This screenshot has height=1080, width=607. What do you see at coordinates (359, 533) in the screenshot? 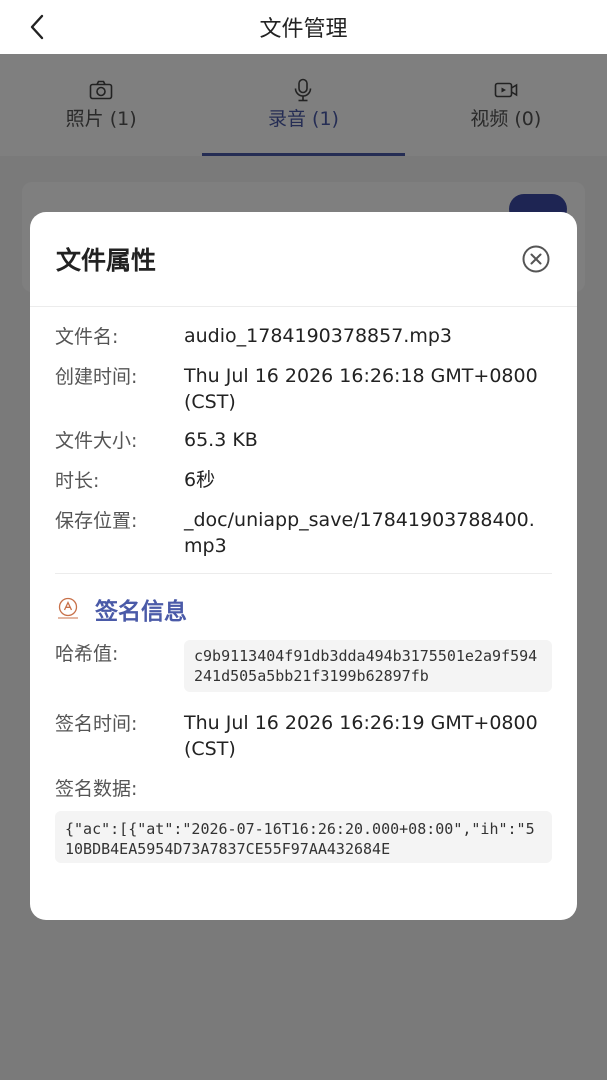
I see `field-value: _doc/uniapp_save/17841903788400.mp3` at bounding box center [359, 533].